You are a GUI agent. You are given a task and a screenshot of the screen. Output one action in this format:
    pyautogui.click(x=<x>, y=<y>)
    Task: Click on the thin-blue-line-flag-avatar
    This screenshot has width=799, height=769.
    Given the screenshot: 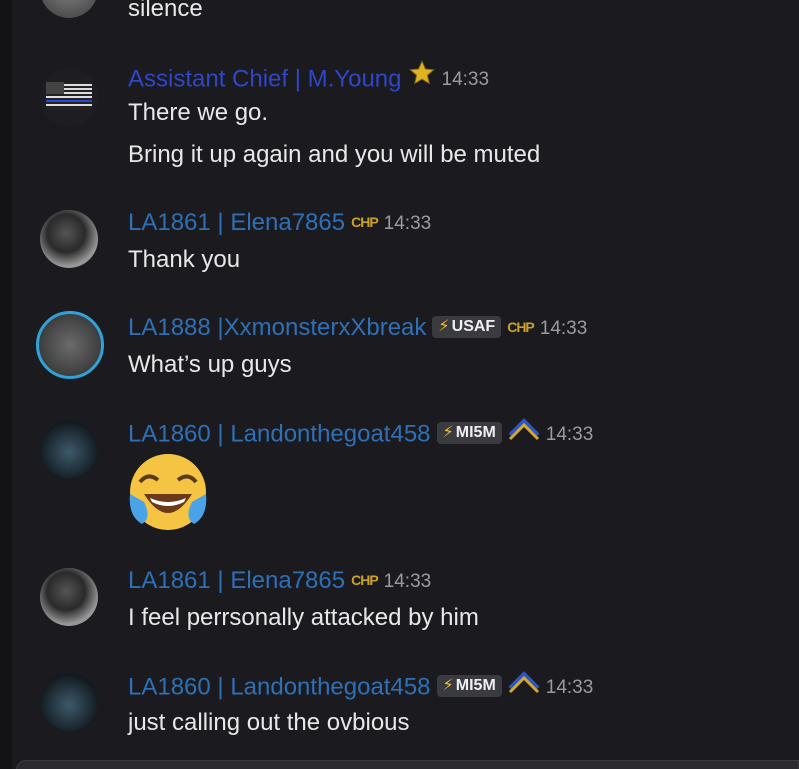 What is the action you would take?
    pyautogui.click(x=69, y=97)
    